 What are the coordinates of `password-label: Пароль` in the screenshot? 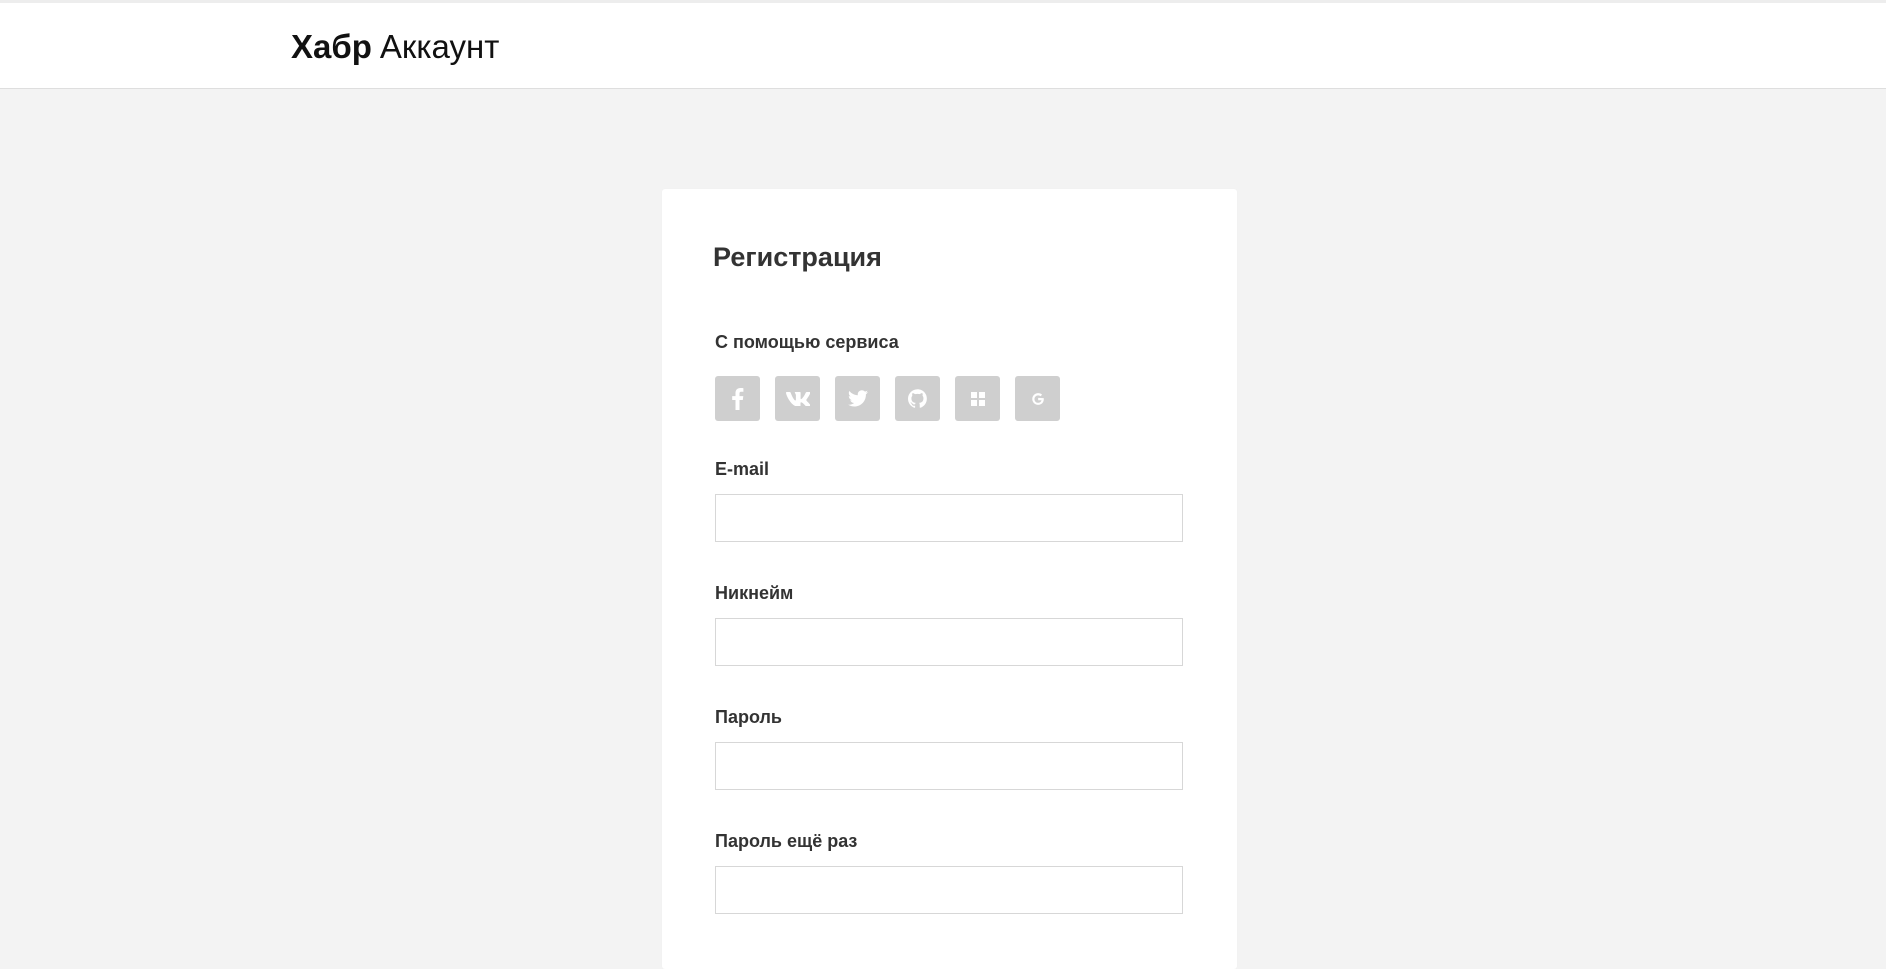 It's located at (748, 717).